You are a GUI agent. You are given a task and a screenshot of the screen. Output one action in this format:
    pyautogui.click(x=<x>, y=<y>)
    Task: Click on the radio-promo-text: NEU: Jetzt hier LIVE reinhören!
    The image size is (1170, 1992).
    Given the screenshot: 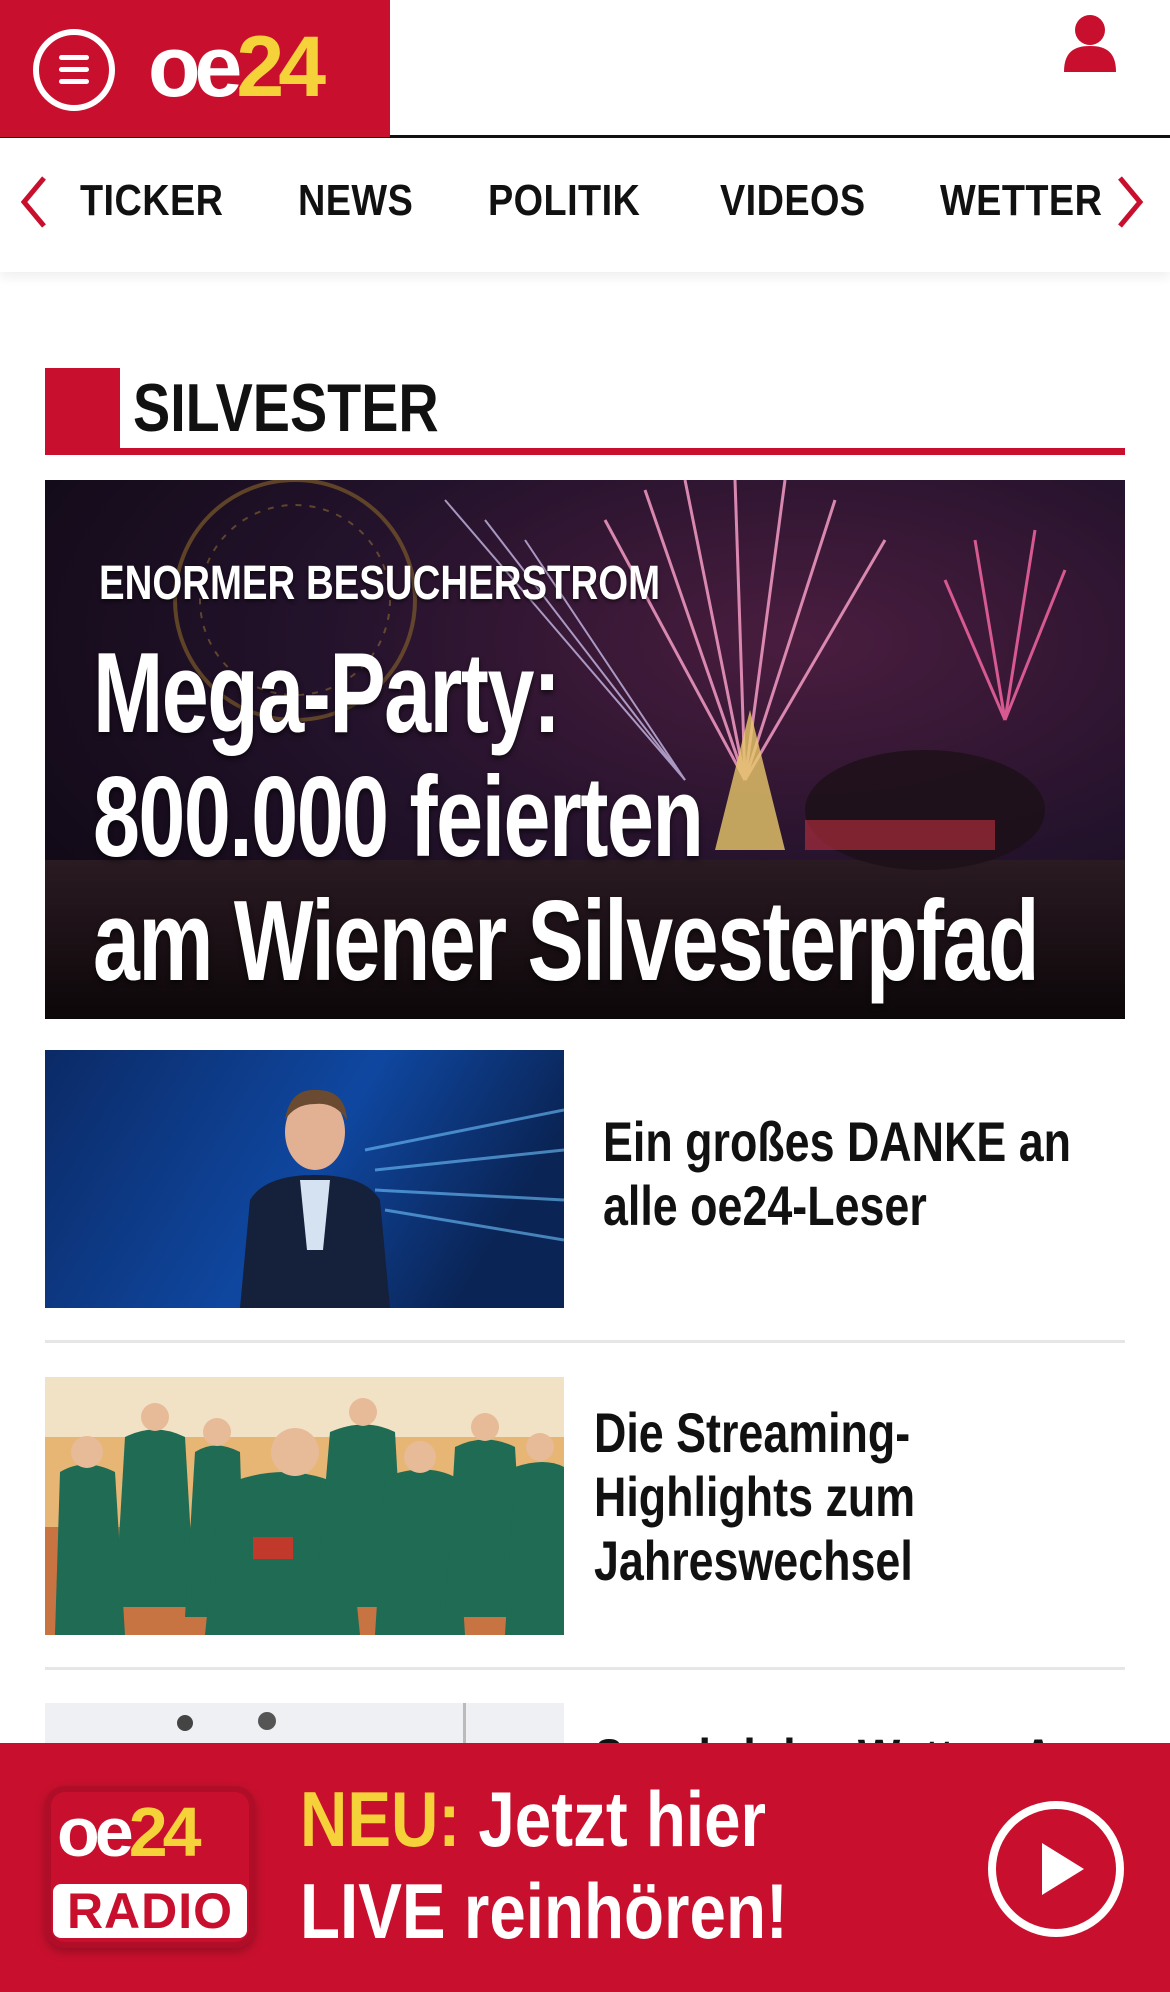 What is the action you would take?
    pyautogui.click(x=544, y=1865)
    